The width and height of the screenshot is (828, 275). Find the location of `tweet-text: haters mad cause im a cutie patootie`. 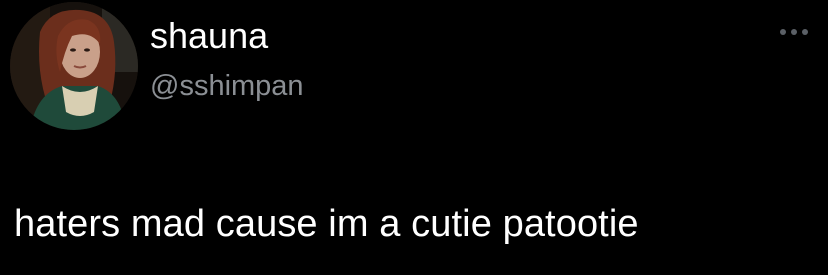

tweet-text: haters mad cause im a cutie patootie is located at coordinates (326, 224).